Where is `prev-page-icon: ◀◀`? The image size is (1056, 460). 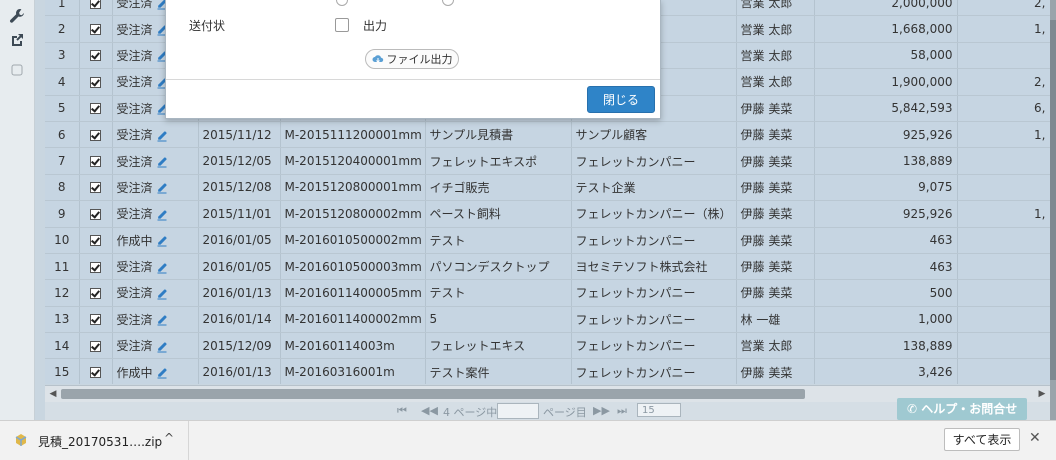 prev-page-icon: ◀◀ is located at coordinates (429, 410).